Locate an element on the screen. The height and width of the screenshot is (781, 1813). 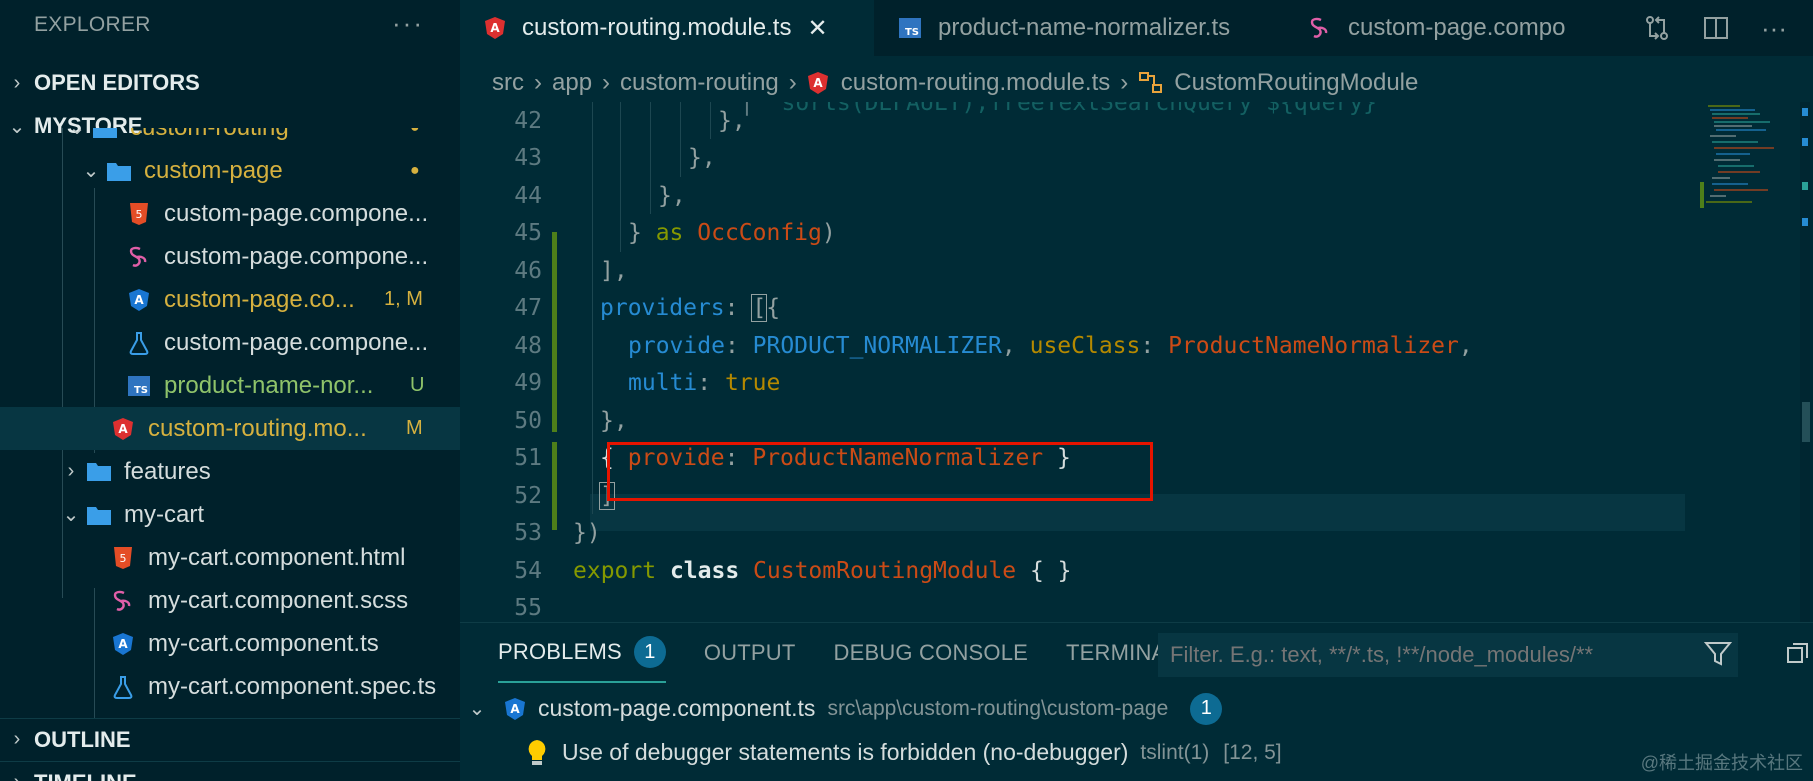
tree-item-file: my-cart.component.scss is located at coordinates (230, 600).